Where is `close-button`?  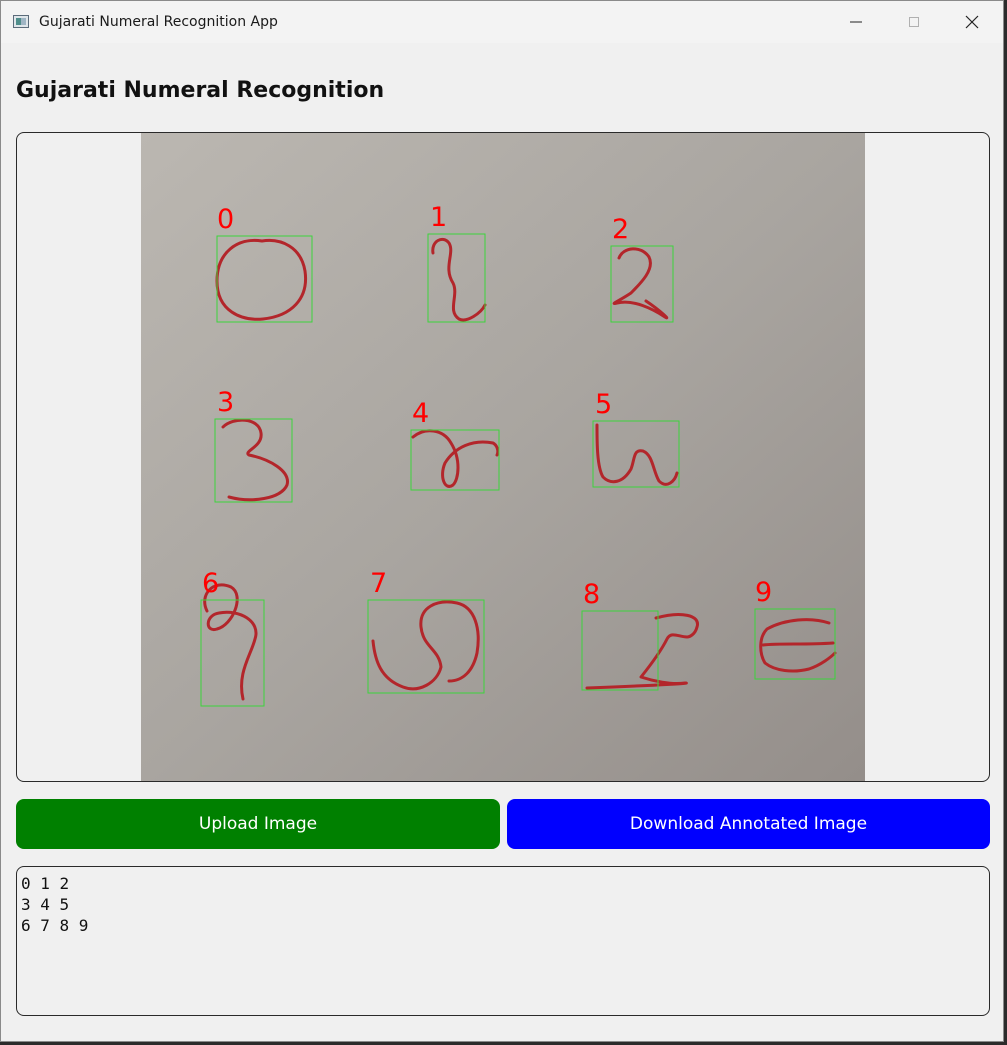
close-button is located at coordinates (972, 22).